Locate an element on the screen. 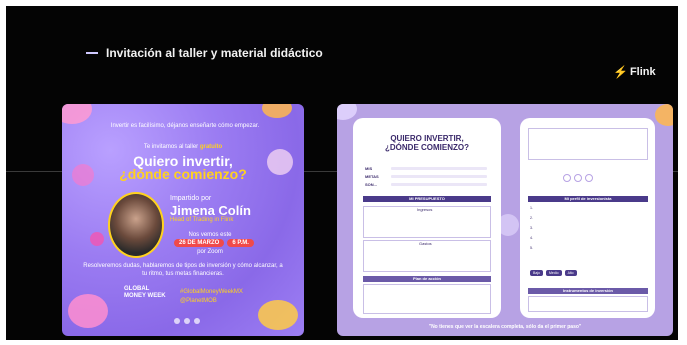  risk-option-medium: Medio is located at coordinates (554, 273).